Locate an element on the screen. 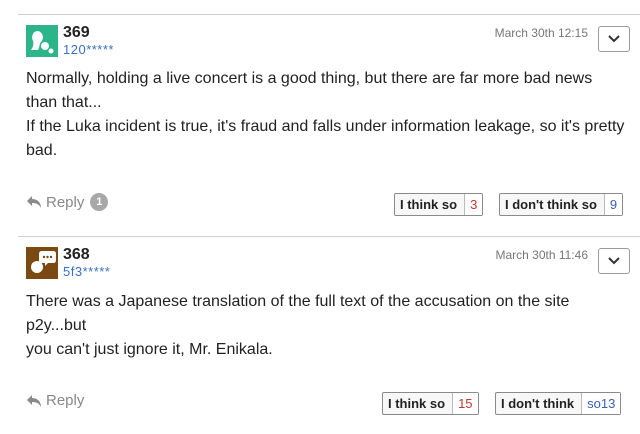  reply-button: Reply 1 is located at coordinates (67, 202).